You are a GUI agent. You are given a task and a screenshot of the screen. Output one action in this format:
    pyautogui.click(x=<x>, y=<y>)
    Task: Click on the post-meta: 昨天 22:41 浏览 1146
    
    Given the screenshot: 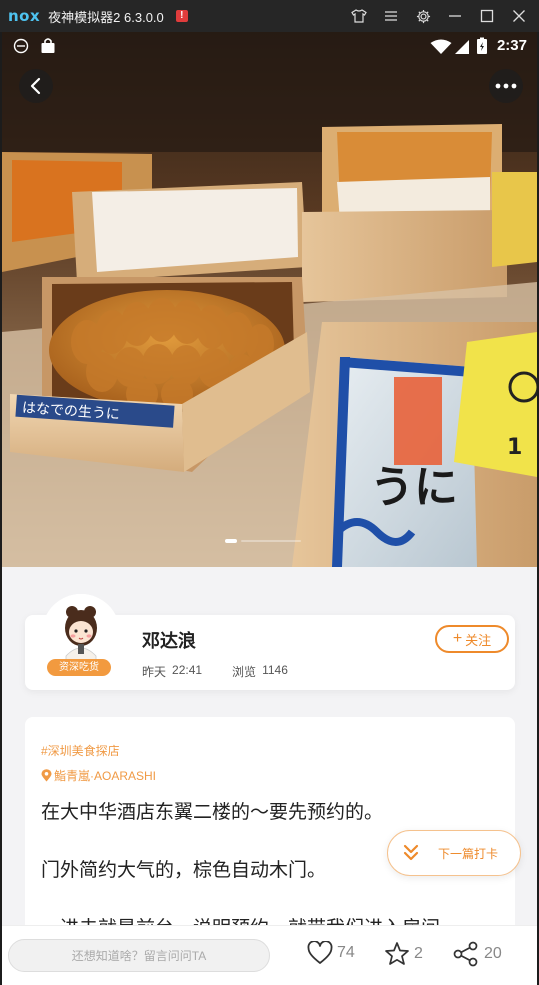 What is the action you would take?
    pyautogui.click(x=215, y=671)
    